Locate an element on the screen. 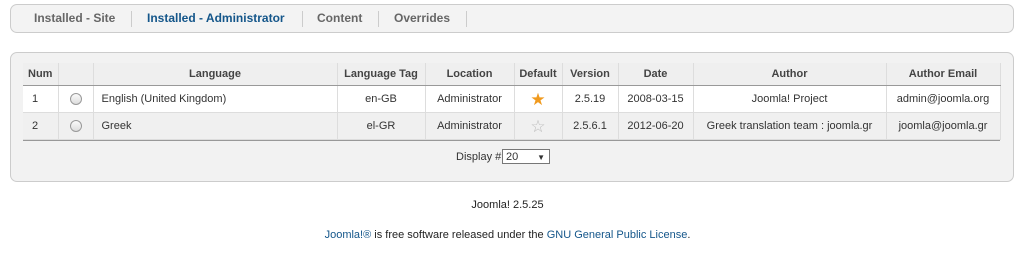 This screenshot has height=273, width=1015. dropdown-arrow-icon: ▼ is located at coordinates (541, 157).